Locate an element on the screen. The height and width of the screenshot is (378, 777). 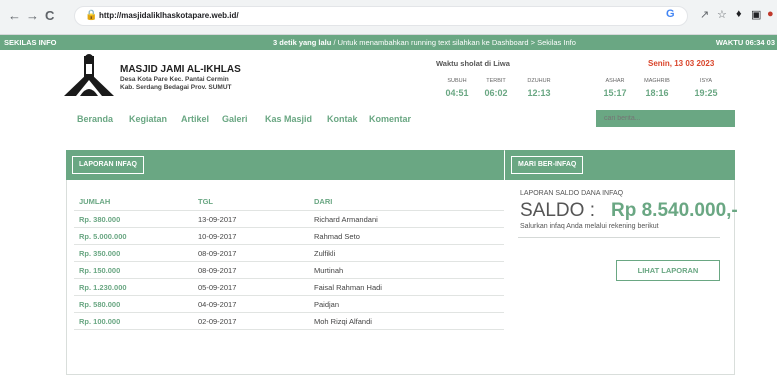
prayer-label-subuh: SUBUH is located at coordinates (457, 81).